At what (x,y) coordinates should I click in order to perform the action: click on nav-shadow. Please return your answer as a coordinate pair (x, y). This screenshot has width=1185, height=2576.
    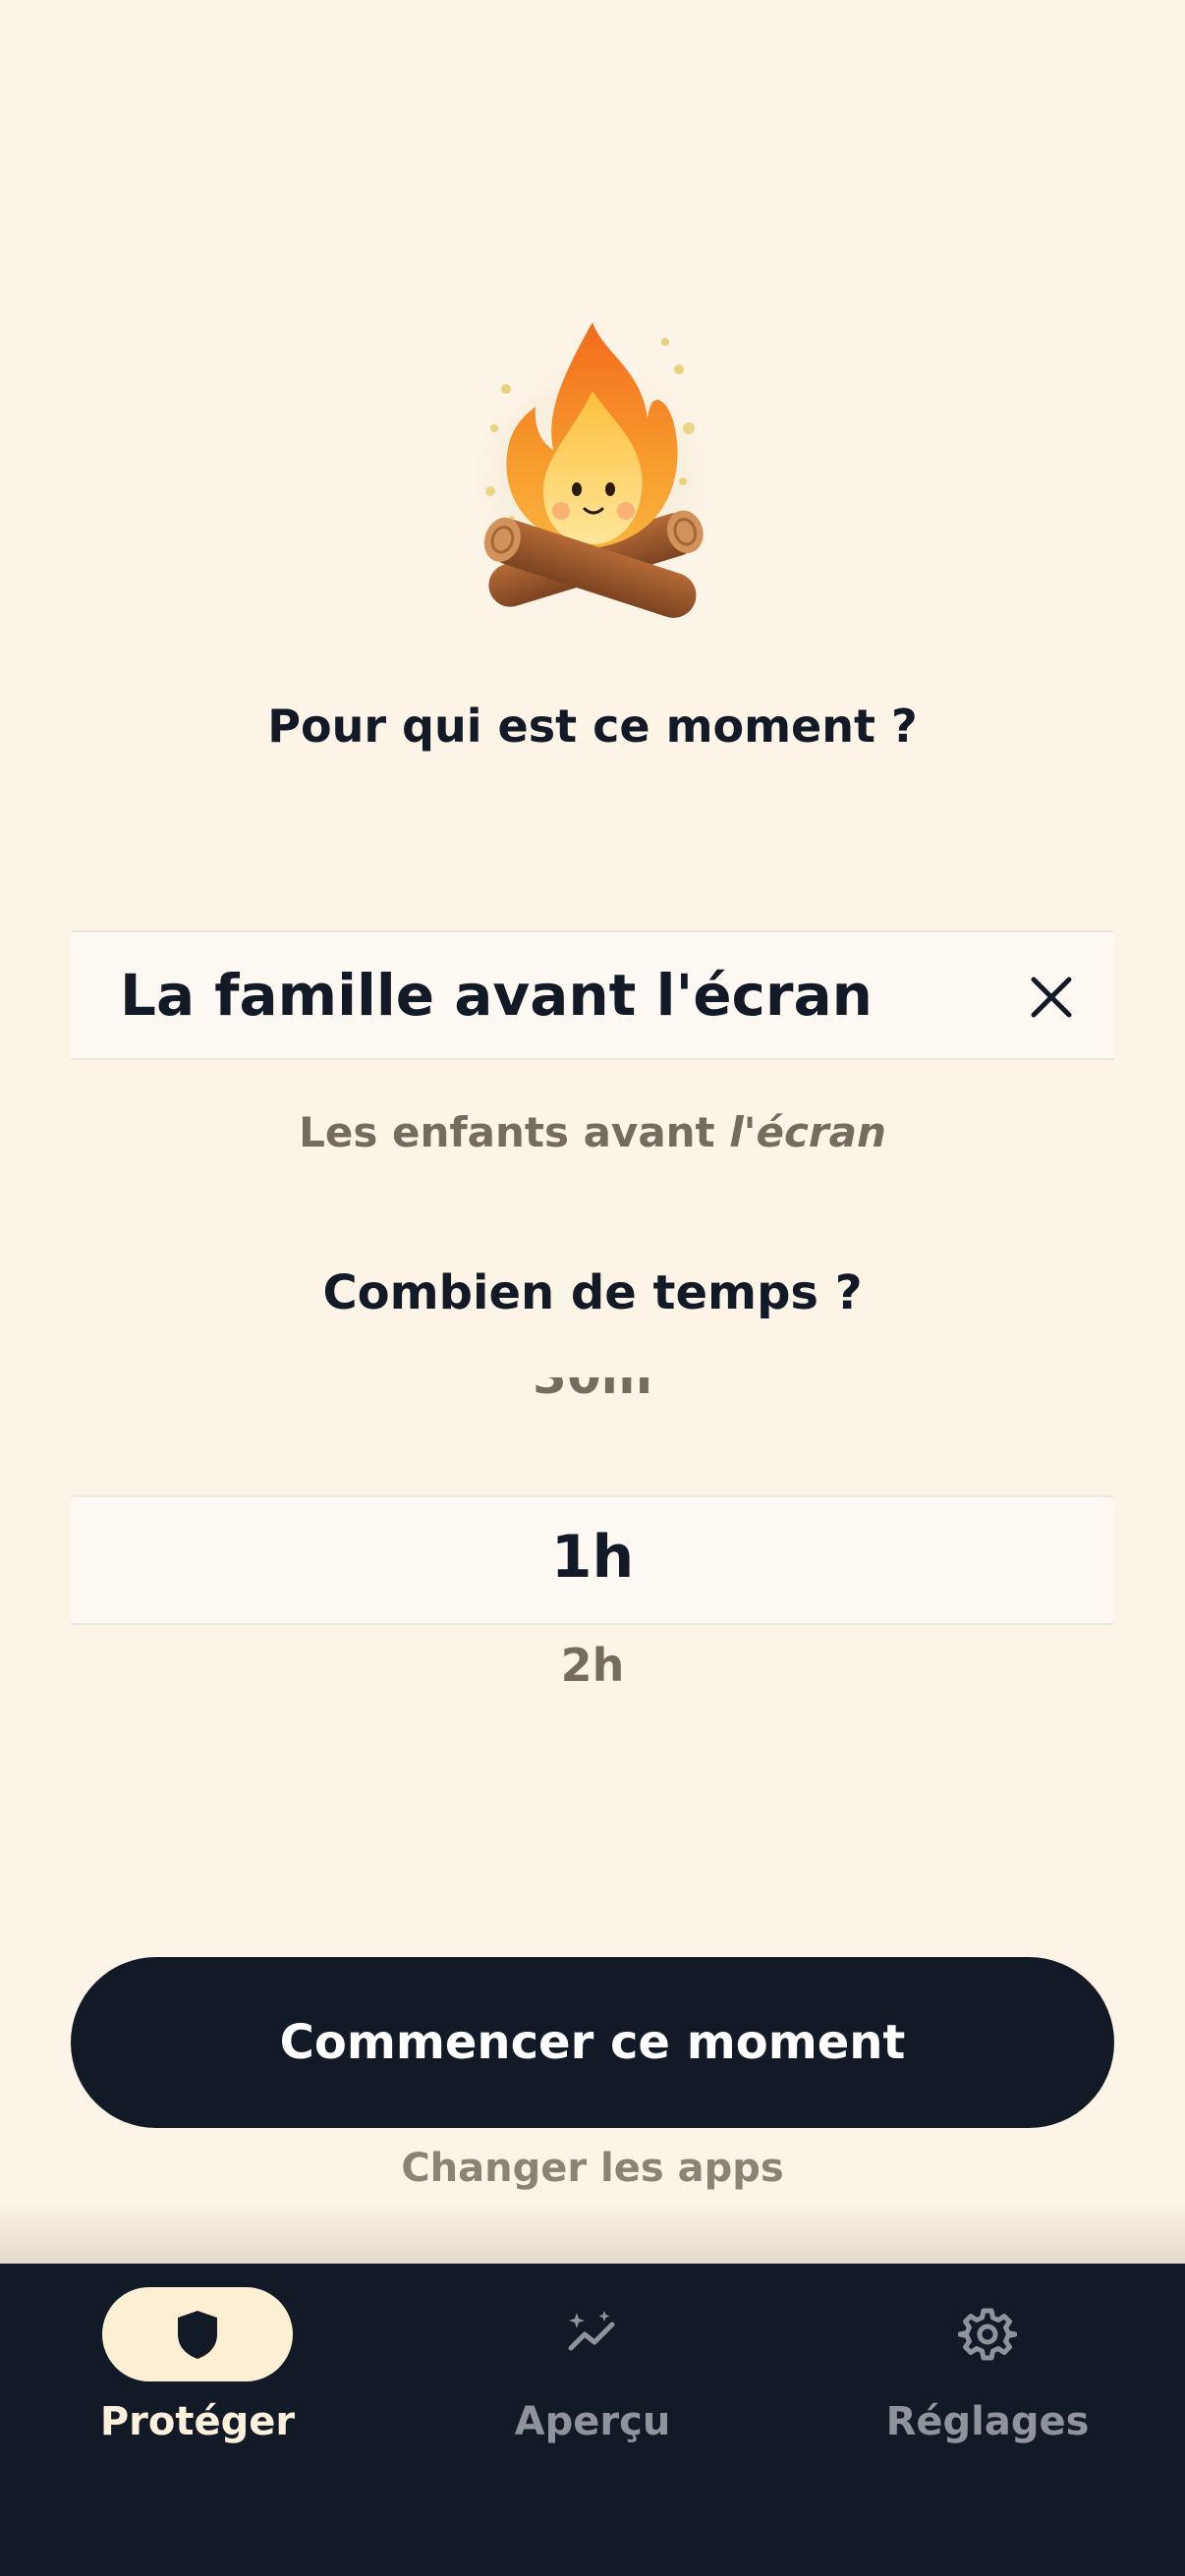
    Looking at the image, I should click on (592, 2232).